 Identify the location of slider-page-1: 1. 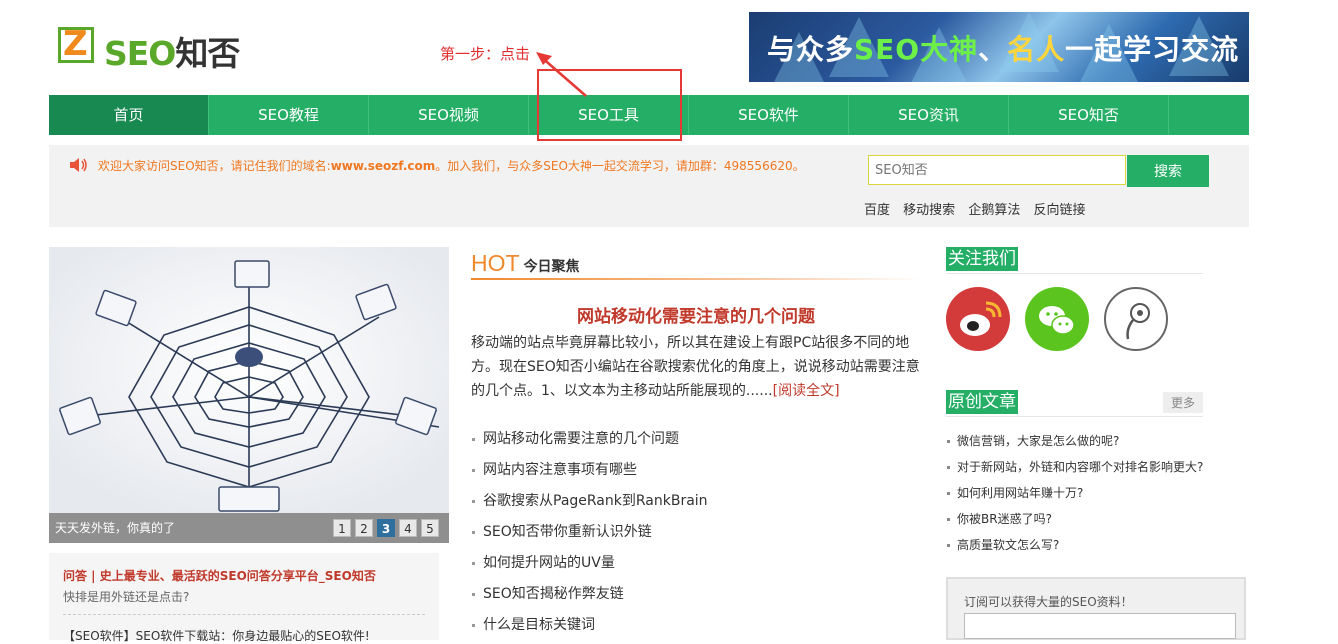
(342, 528).